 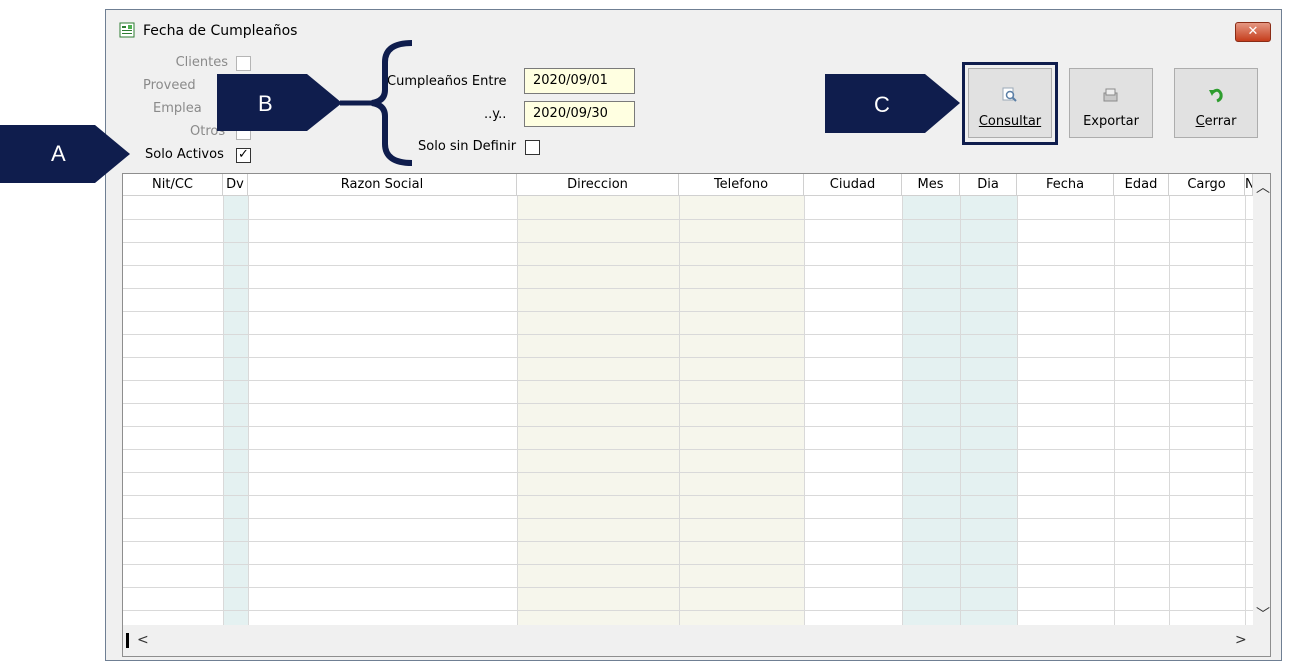 What do you see at coordinates (58, 153) in the screenshot?
I see `callout-a-letter: A` at bounding box center [58, 153].